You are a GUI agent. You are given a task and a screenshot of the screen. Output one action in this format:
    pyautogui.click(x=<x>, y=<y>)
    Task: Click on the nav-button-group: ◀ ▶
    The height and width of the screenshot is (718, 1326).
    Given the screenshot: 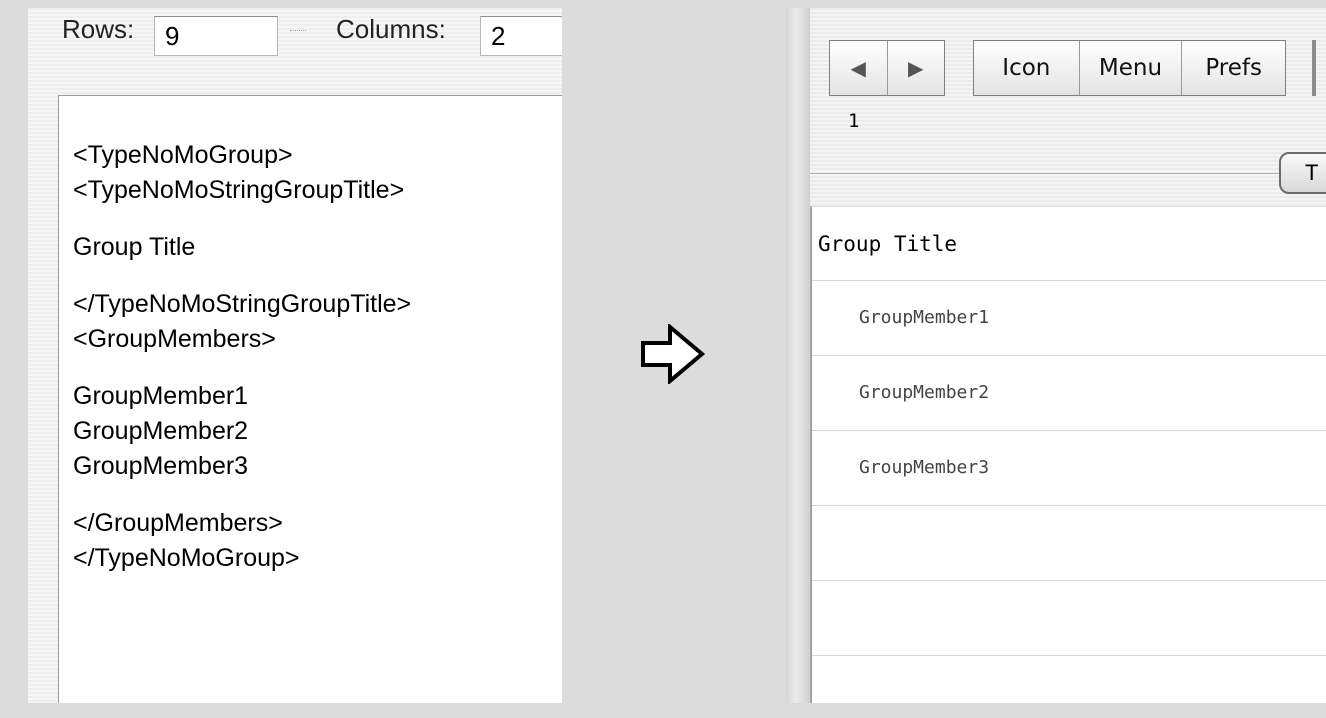 What is the action you would take?
    pyautogui.click(x=887, y=68)
    